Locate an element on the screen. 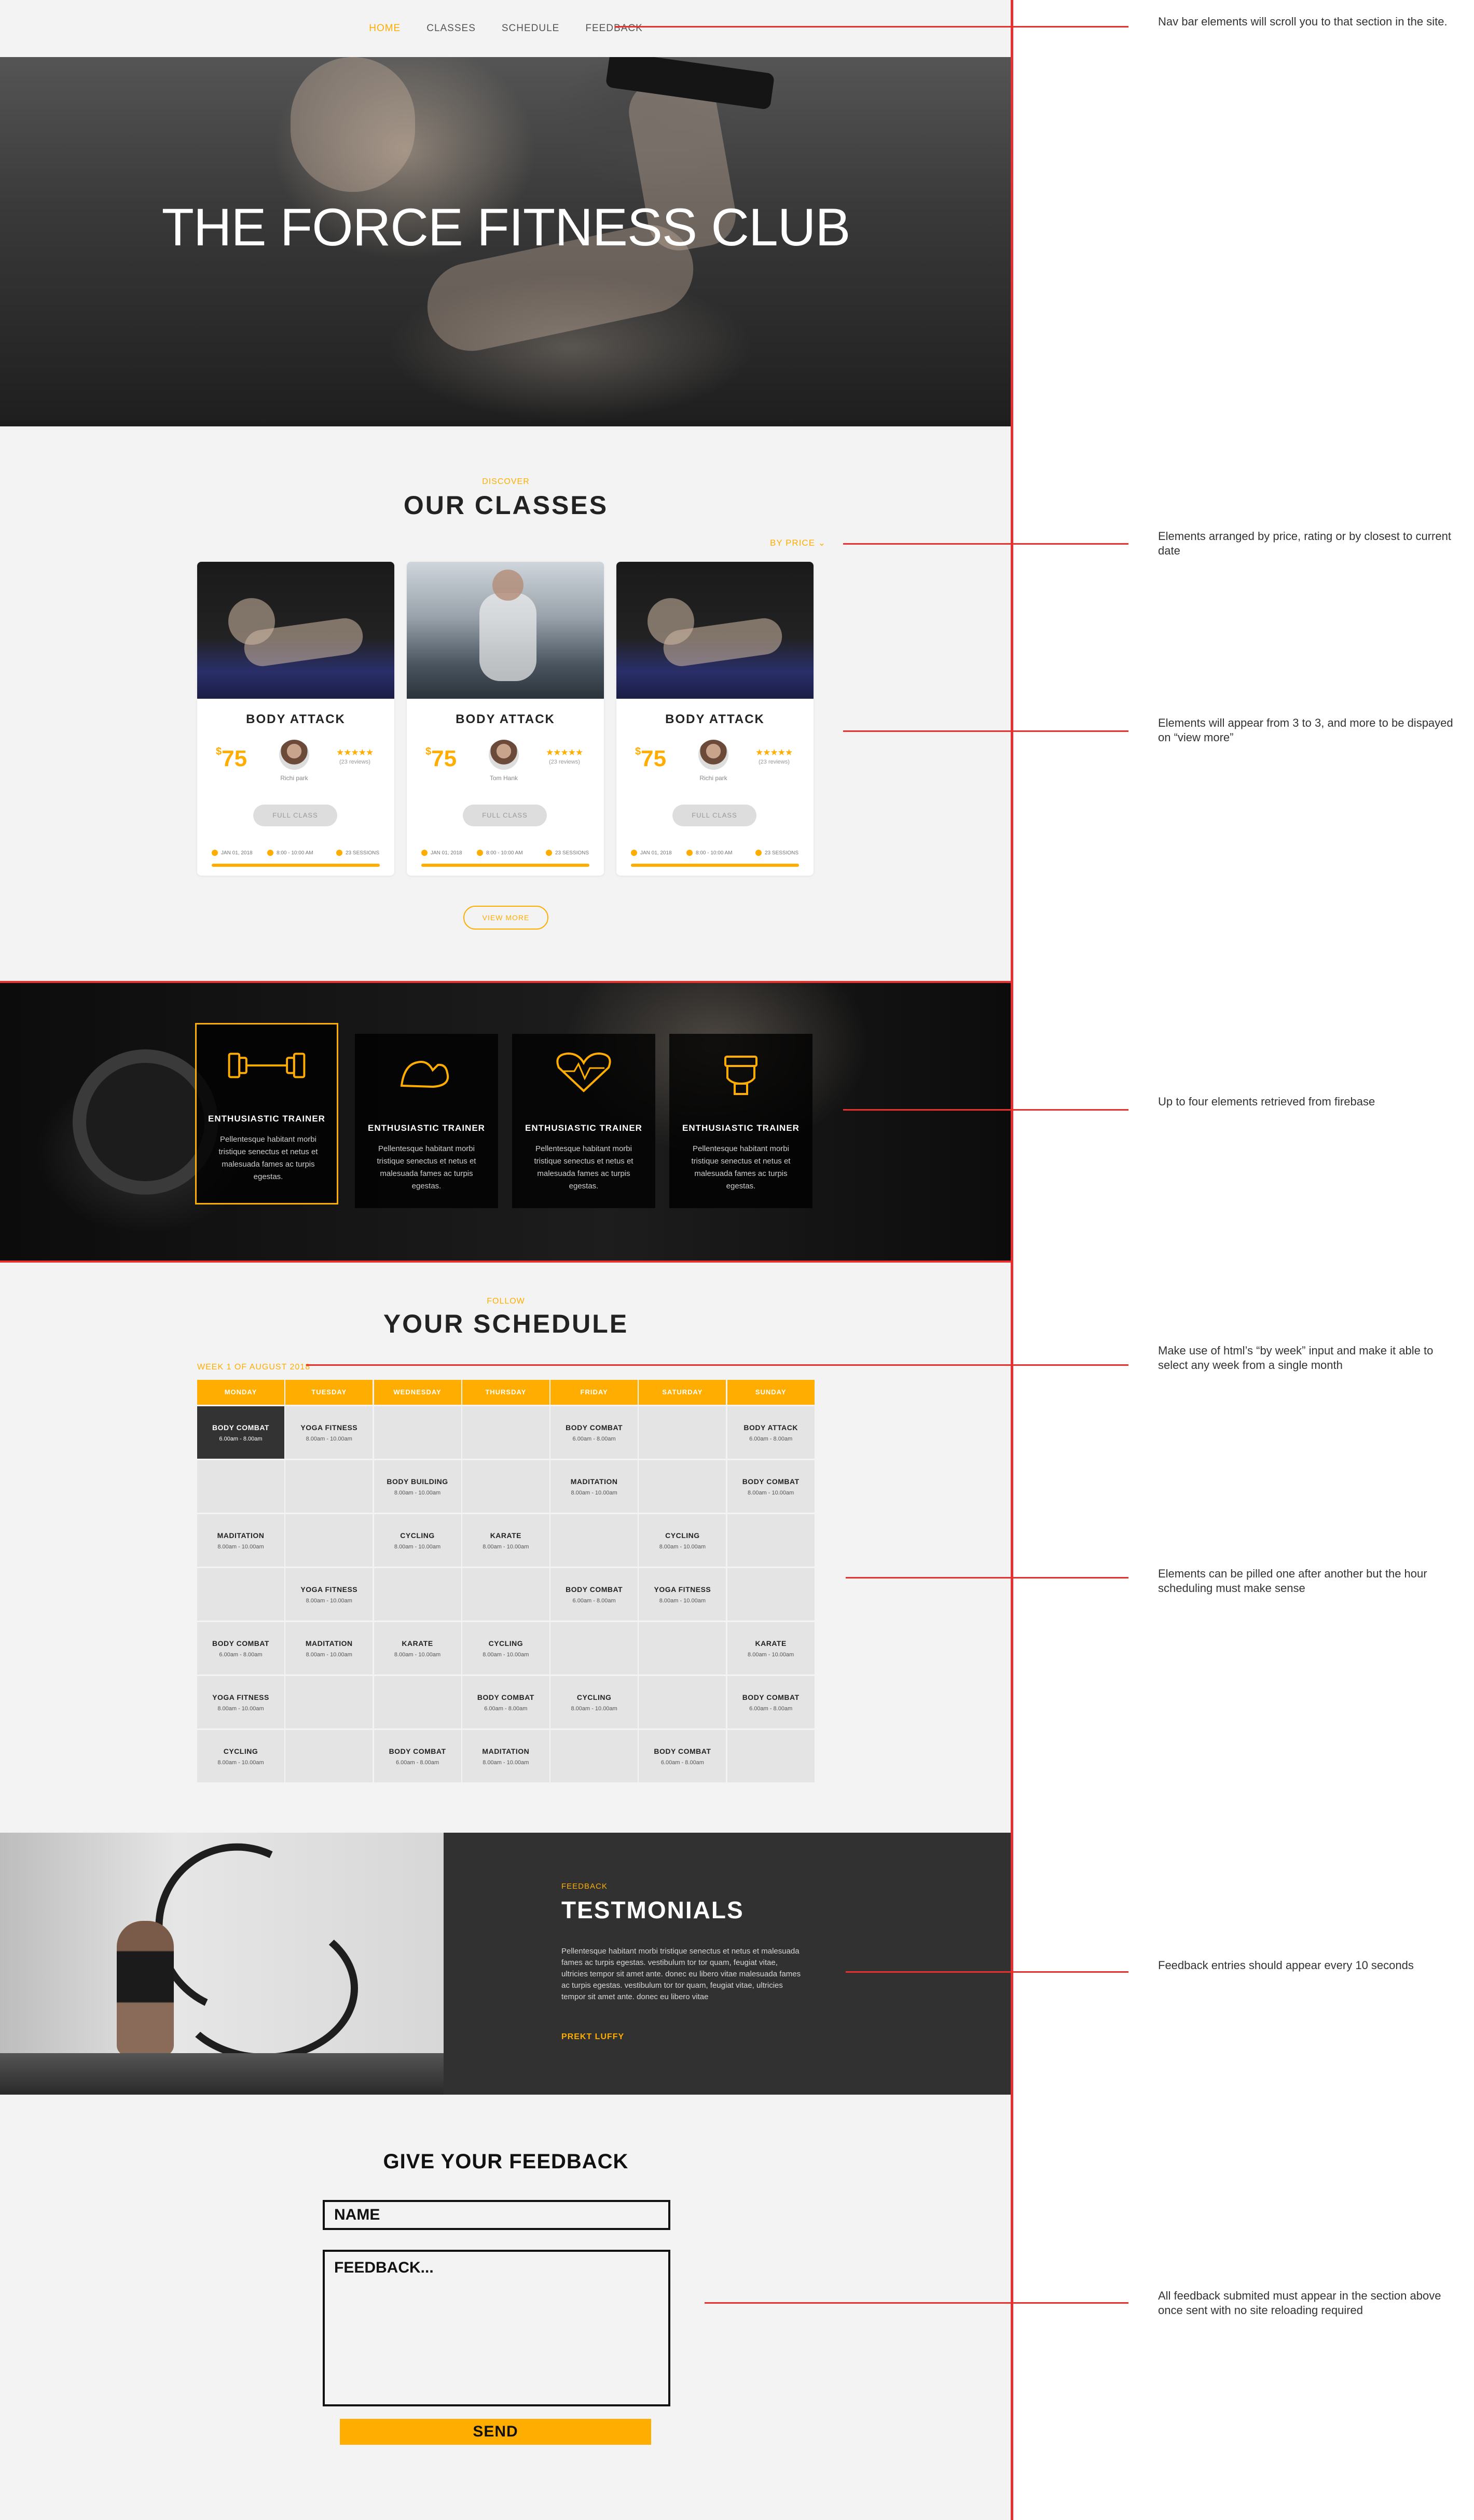  day-header: SATURDAY is located at coordinates (682, 1392).